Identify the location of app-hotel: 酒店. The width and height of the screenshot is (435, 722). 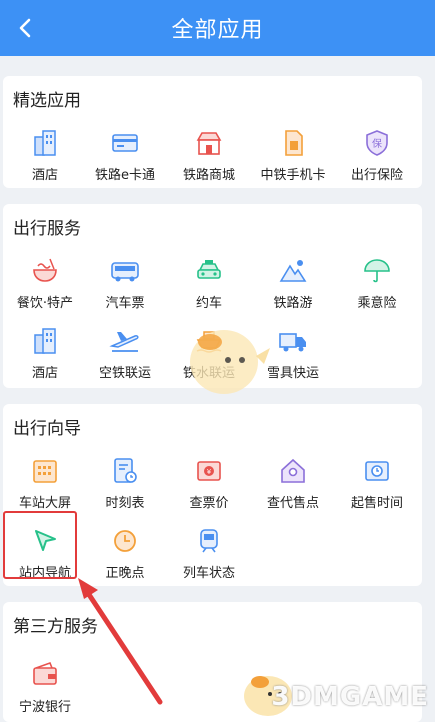
(45, 156).